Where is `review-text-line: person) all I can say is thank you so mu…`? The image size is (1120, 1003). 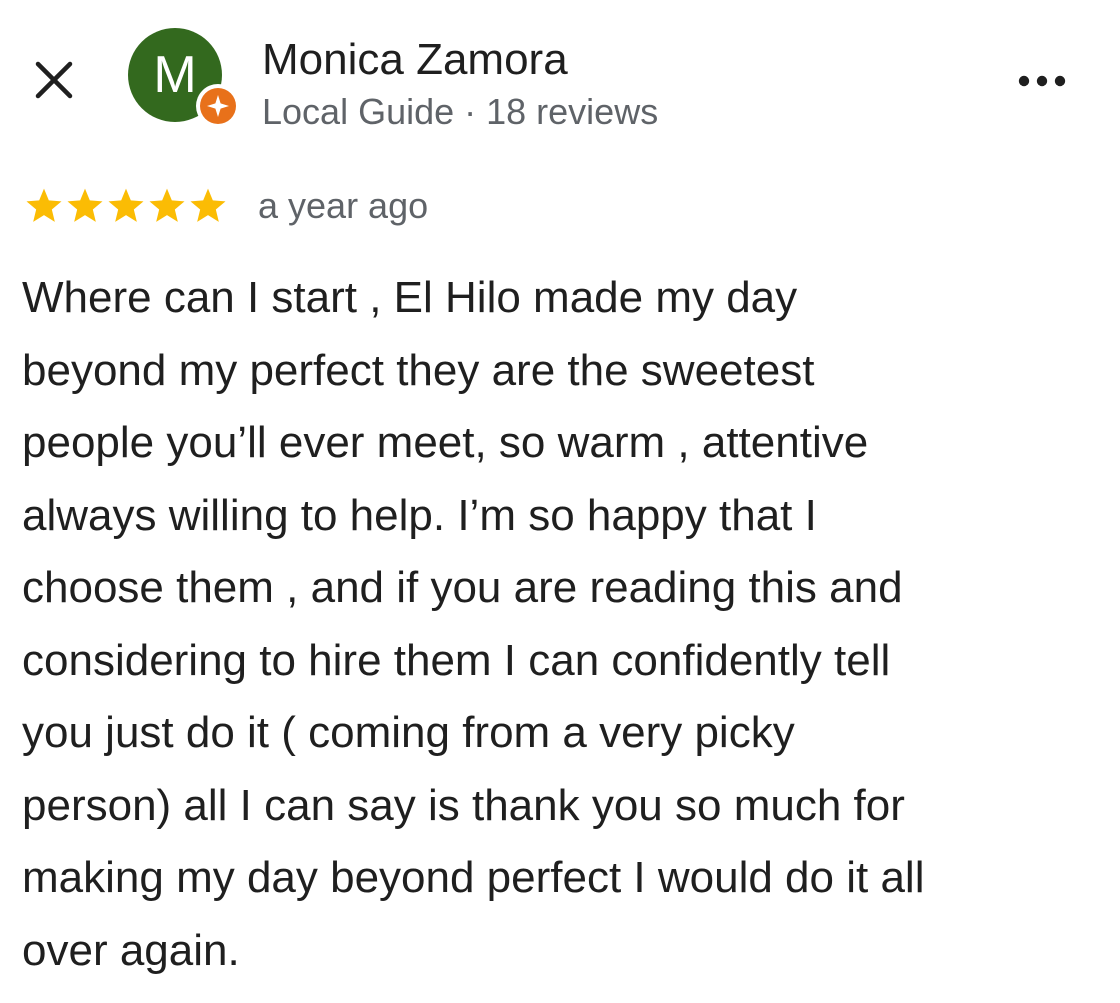
review-text-line: person) all I can say is thank you so mu… is located at coordinates (463, 805).